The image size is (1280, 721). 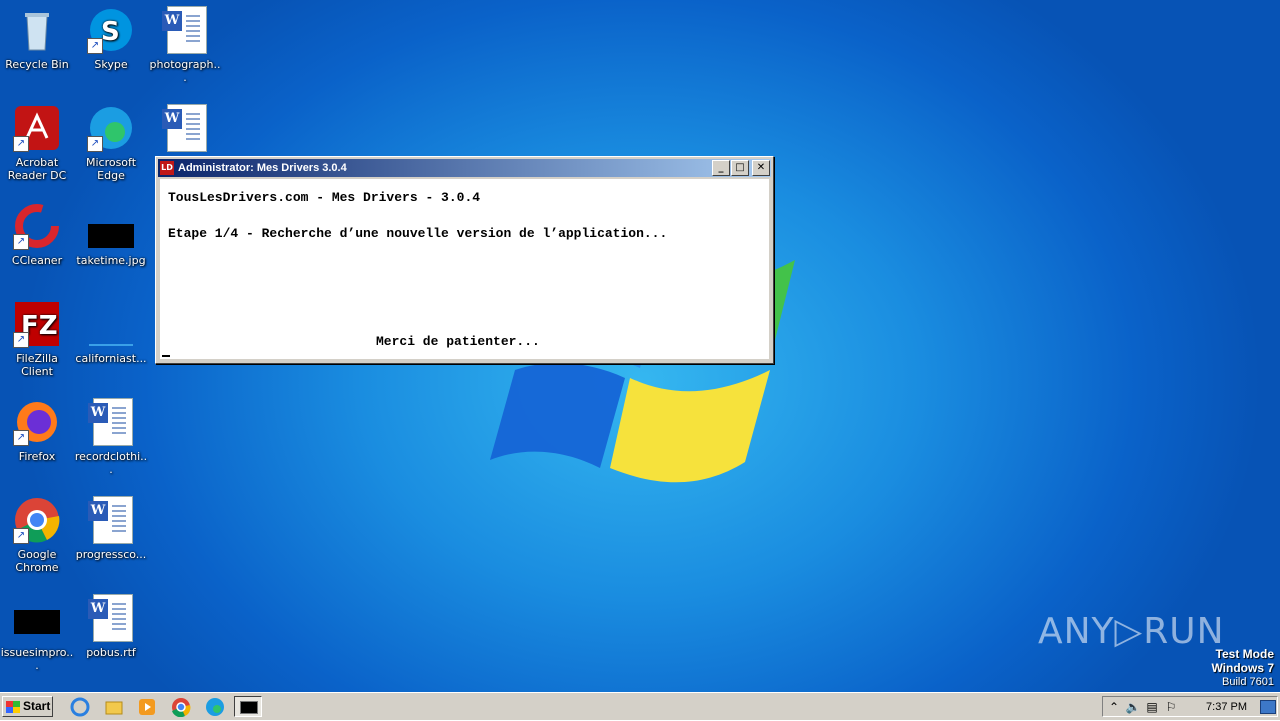 What do you see at coordinates (111, 128) in the screenshot?
I see `edge-icon: ↗` at bounding box center [111, 128].